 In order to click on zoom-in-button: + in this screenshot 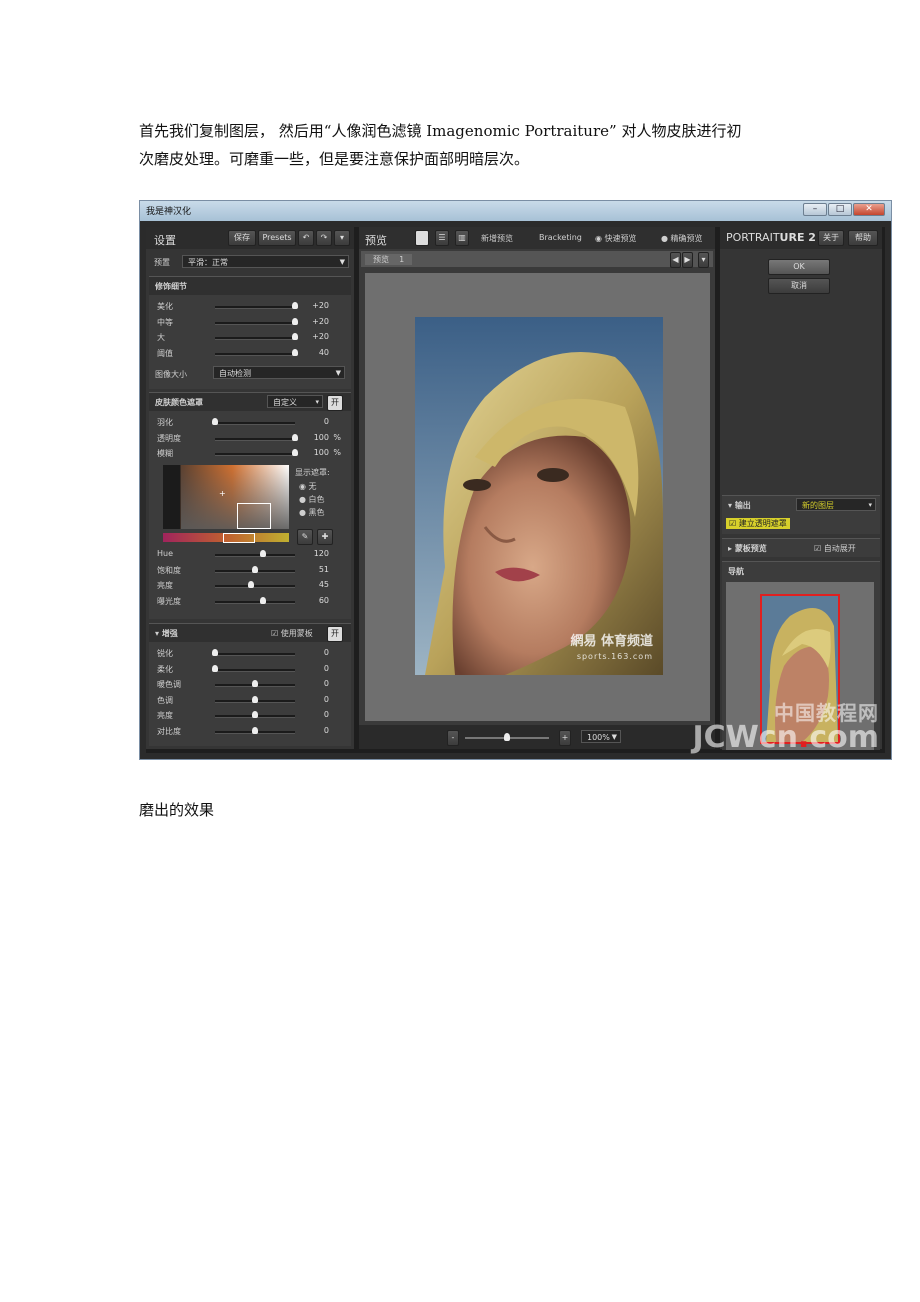, I will do `click(565, 738)`.